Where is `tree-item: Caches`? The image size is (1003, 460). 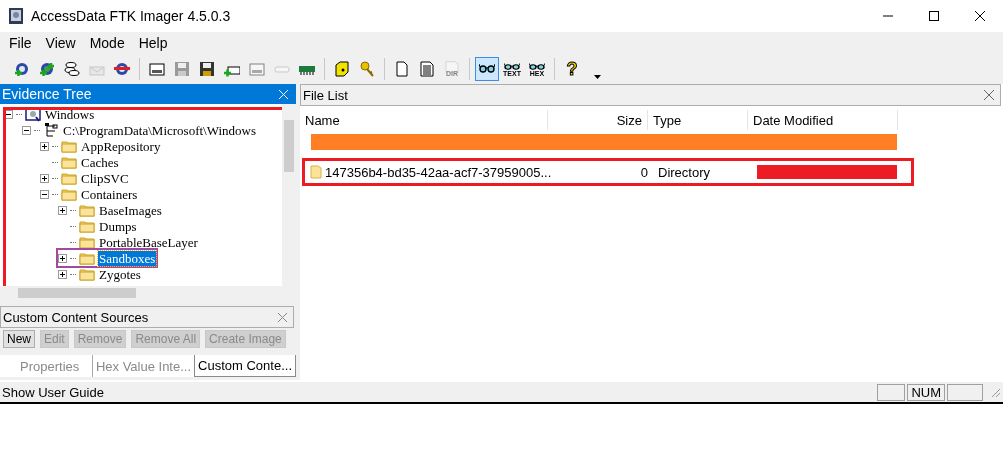
tree-item: Caches is located at coordinates (100, 162).